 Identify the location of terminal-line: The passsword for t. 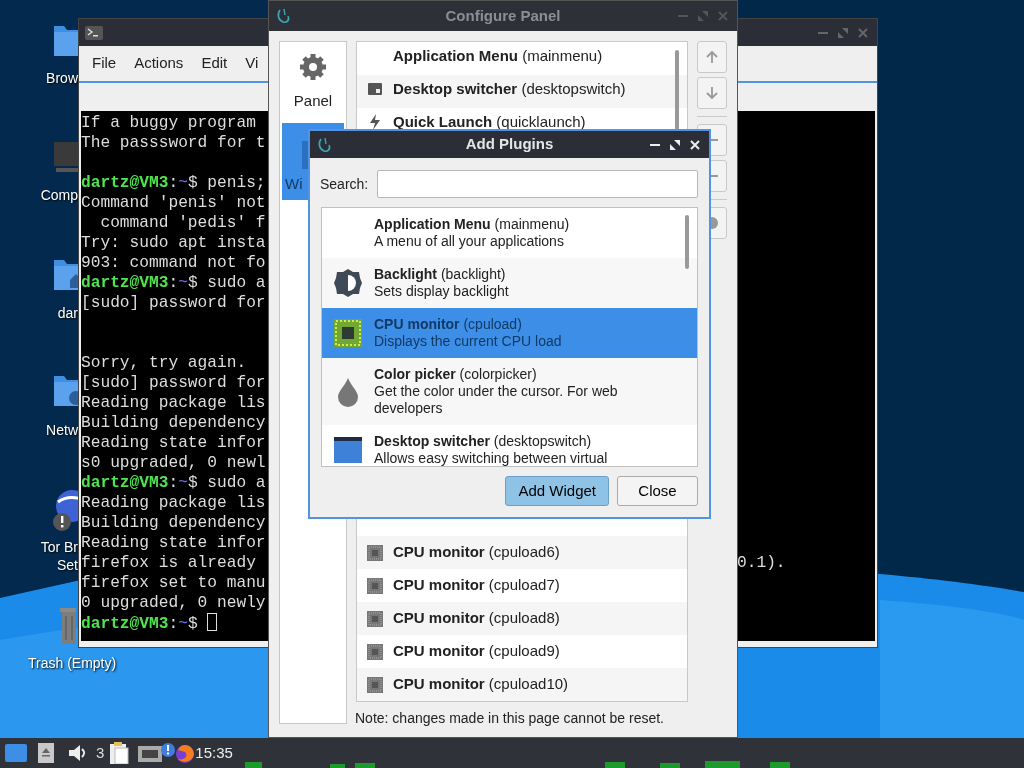
(173, 143).